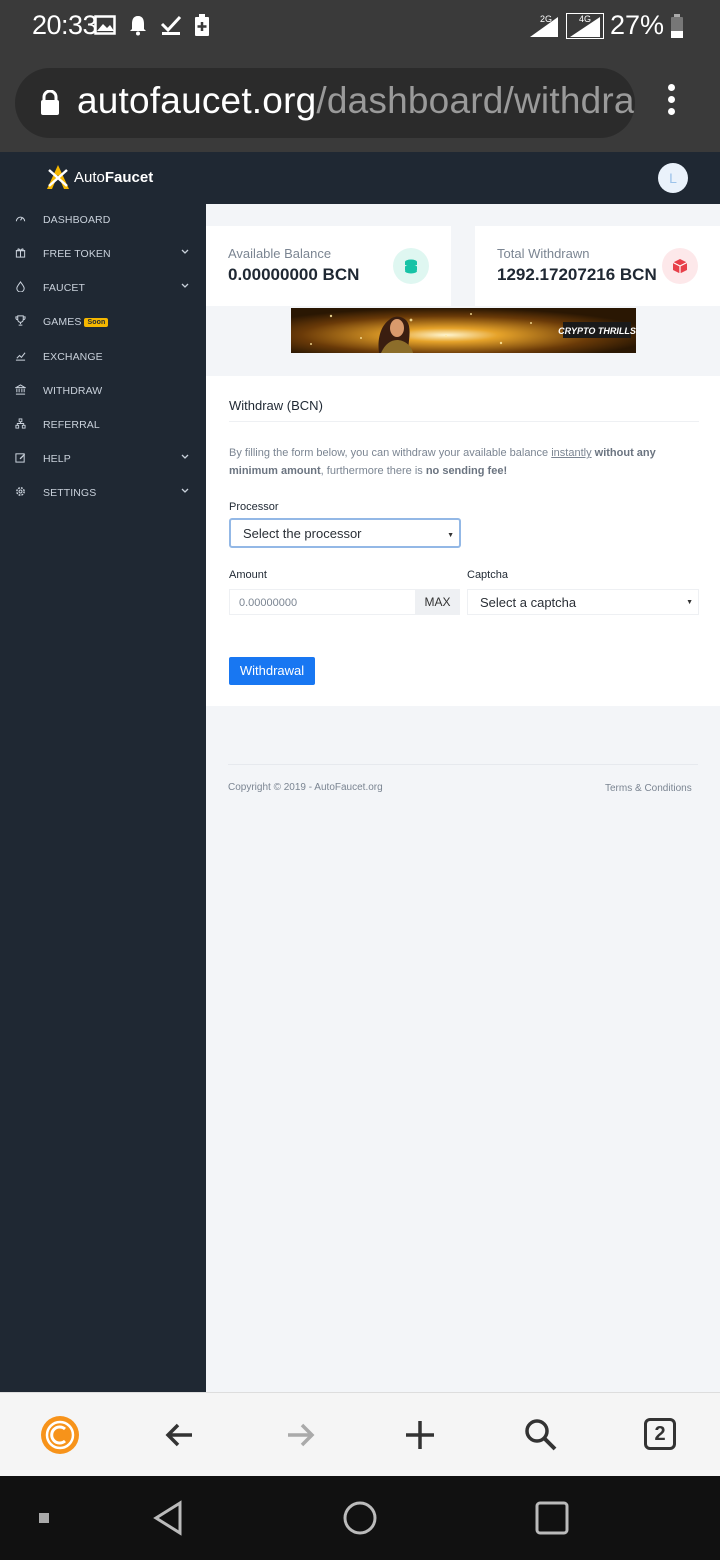 This screenshot has width=720, height=1560. I want to click on total-withdrawn-label: Total Withdrawn, so click(543, 253).